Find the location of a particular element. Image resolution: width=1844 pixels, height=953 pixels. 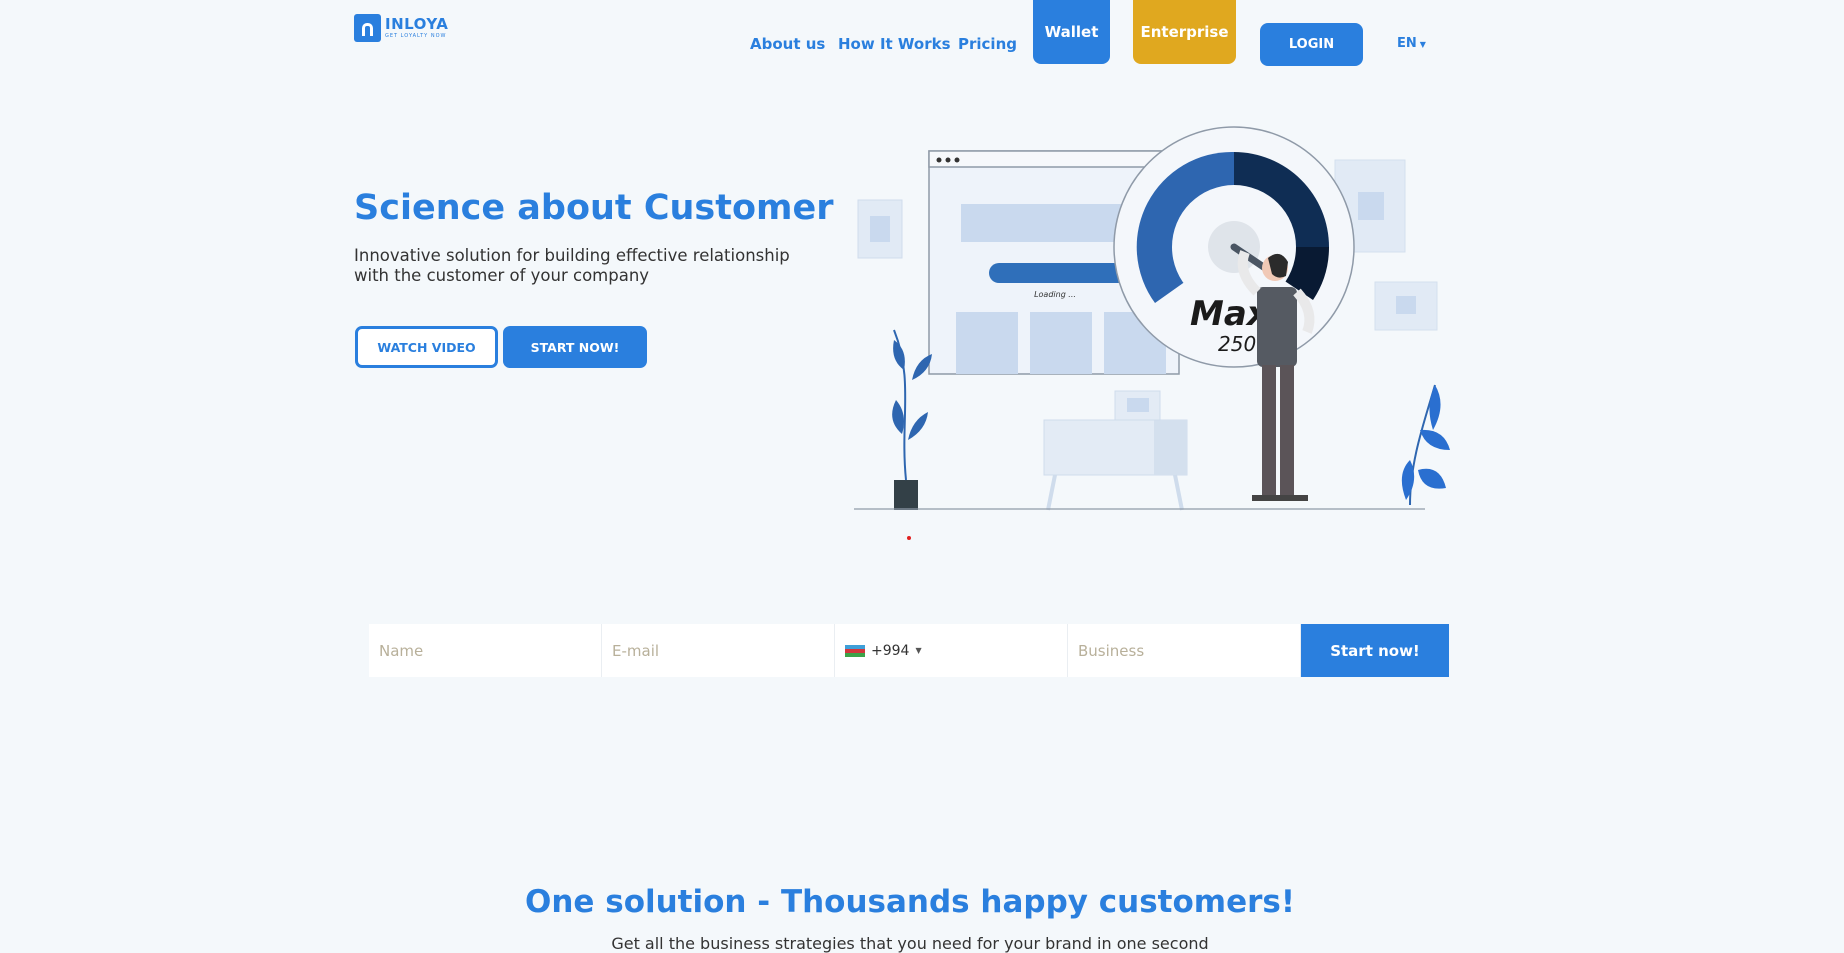

hero-title: Science about Customer is located at coordinates (594, 208).